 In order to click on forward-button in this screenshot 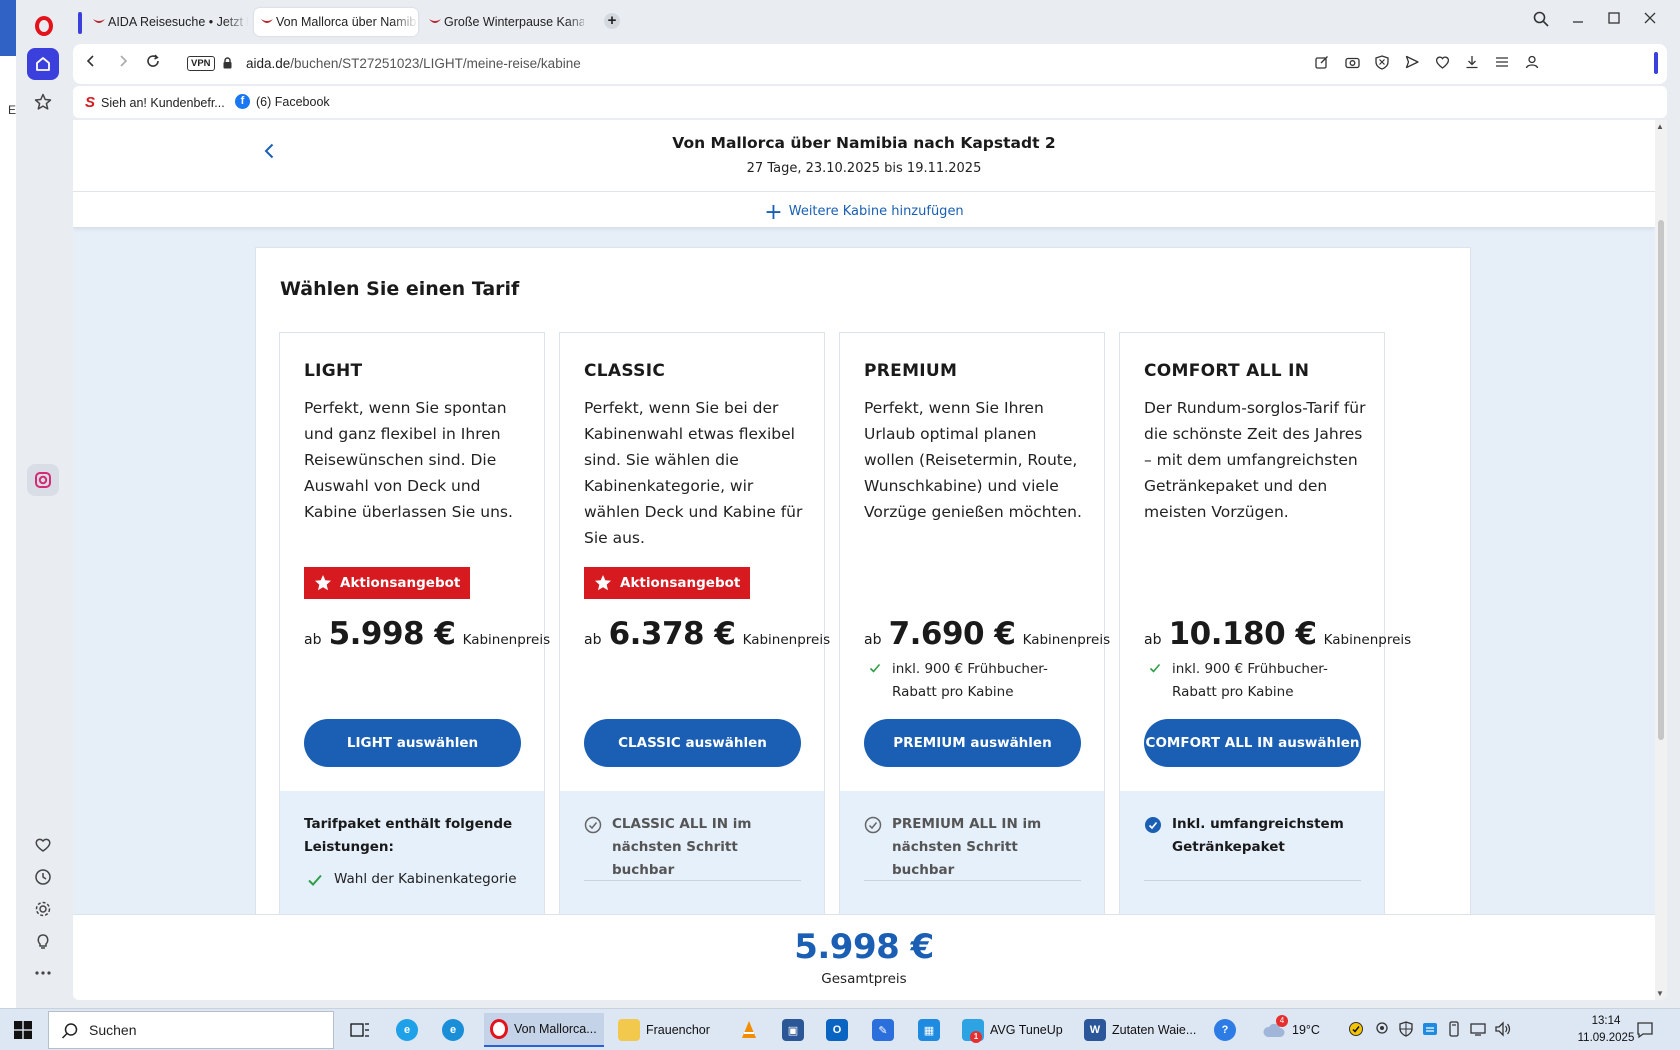, I will do `click(123, 64)`.